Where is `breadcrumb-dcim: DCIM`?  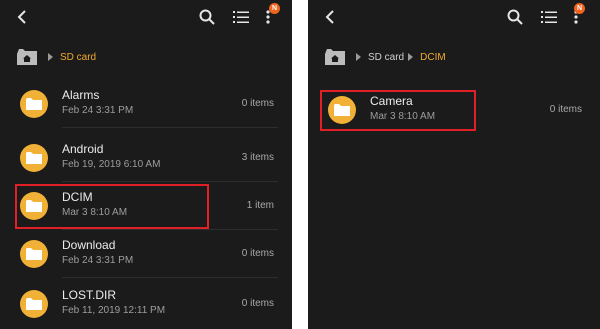
breadcrumb-dcim: DCIM is located at coordinates (433, 57).